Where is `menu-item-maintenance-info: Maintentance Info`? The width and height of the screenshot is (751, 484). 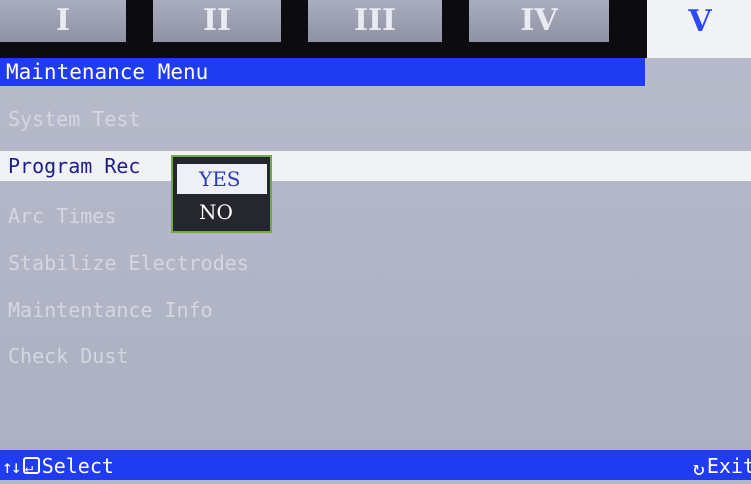 menu-item-maintenance-info: Maintentance Info is located at coordinates (375, 310).